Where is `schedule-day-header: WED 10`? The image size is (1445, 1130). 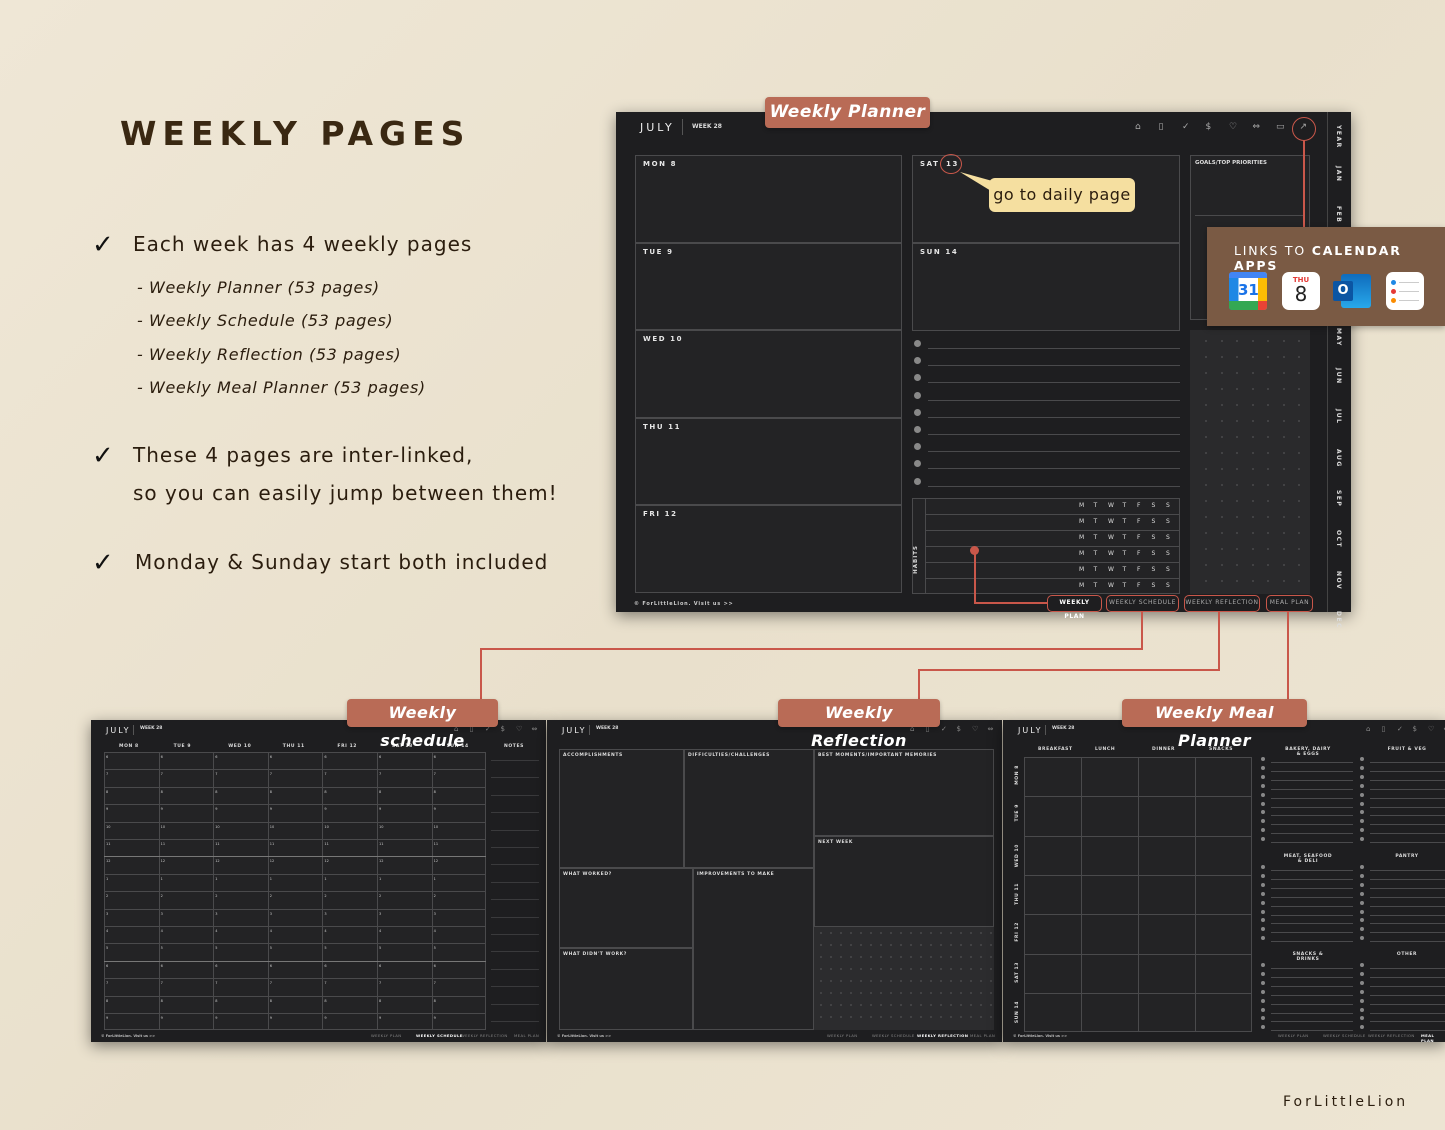 schedule-day-header: WED 10 is located at coordinates (239, 746).